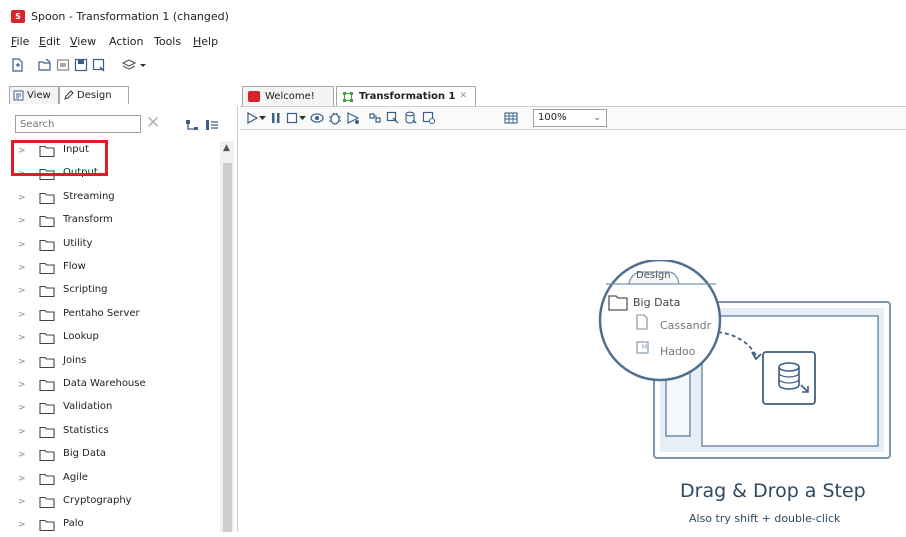  I want to click on tree-item-label: Cryptography, so click(97, 500).